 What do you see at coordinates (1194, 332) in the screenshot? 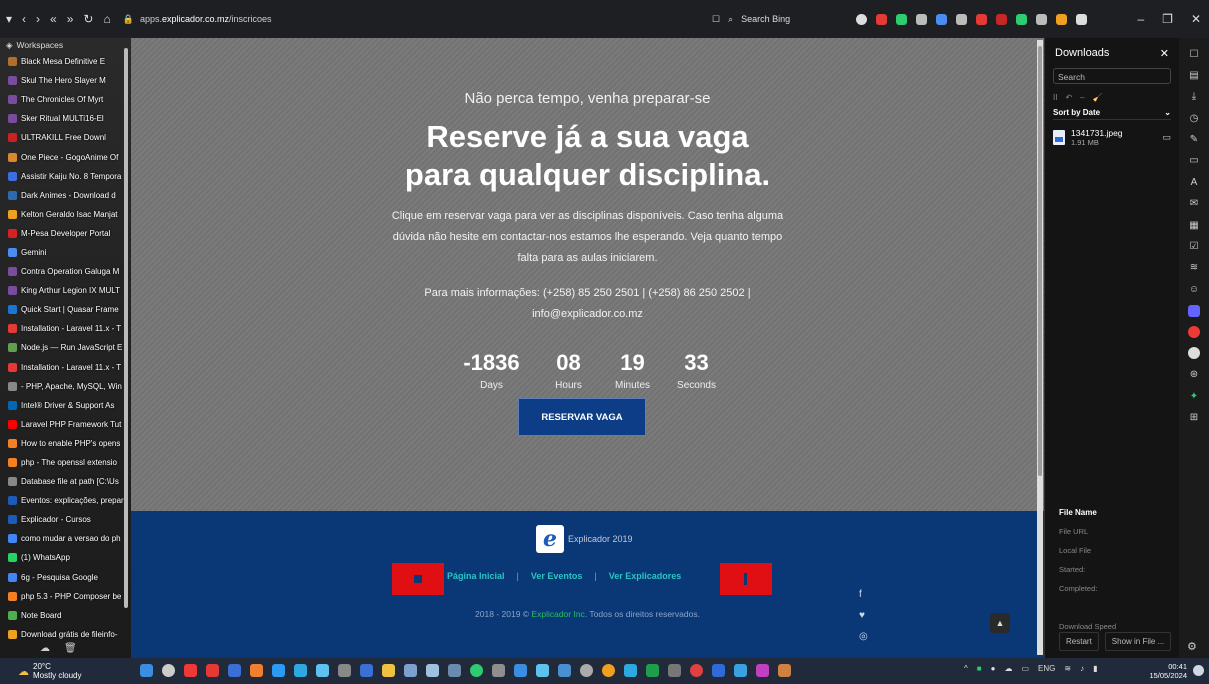
I see `vivaldi-icon` at bounding box center [1194, 332].